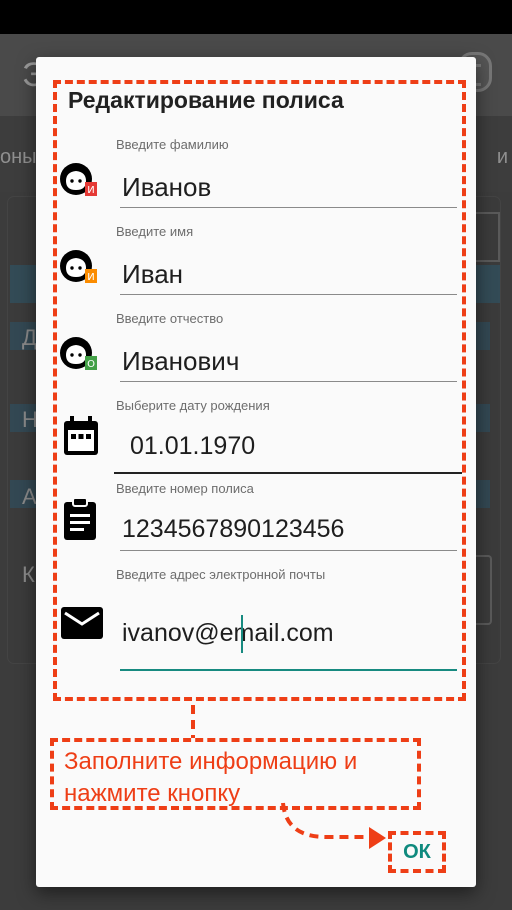  I want to click on background-corner-box, so click(487, 237).